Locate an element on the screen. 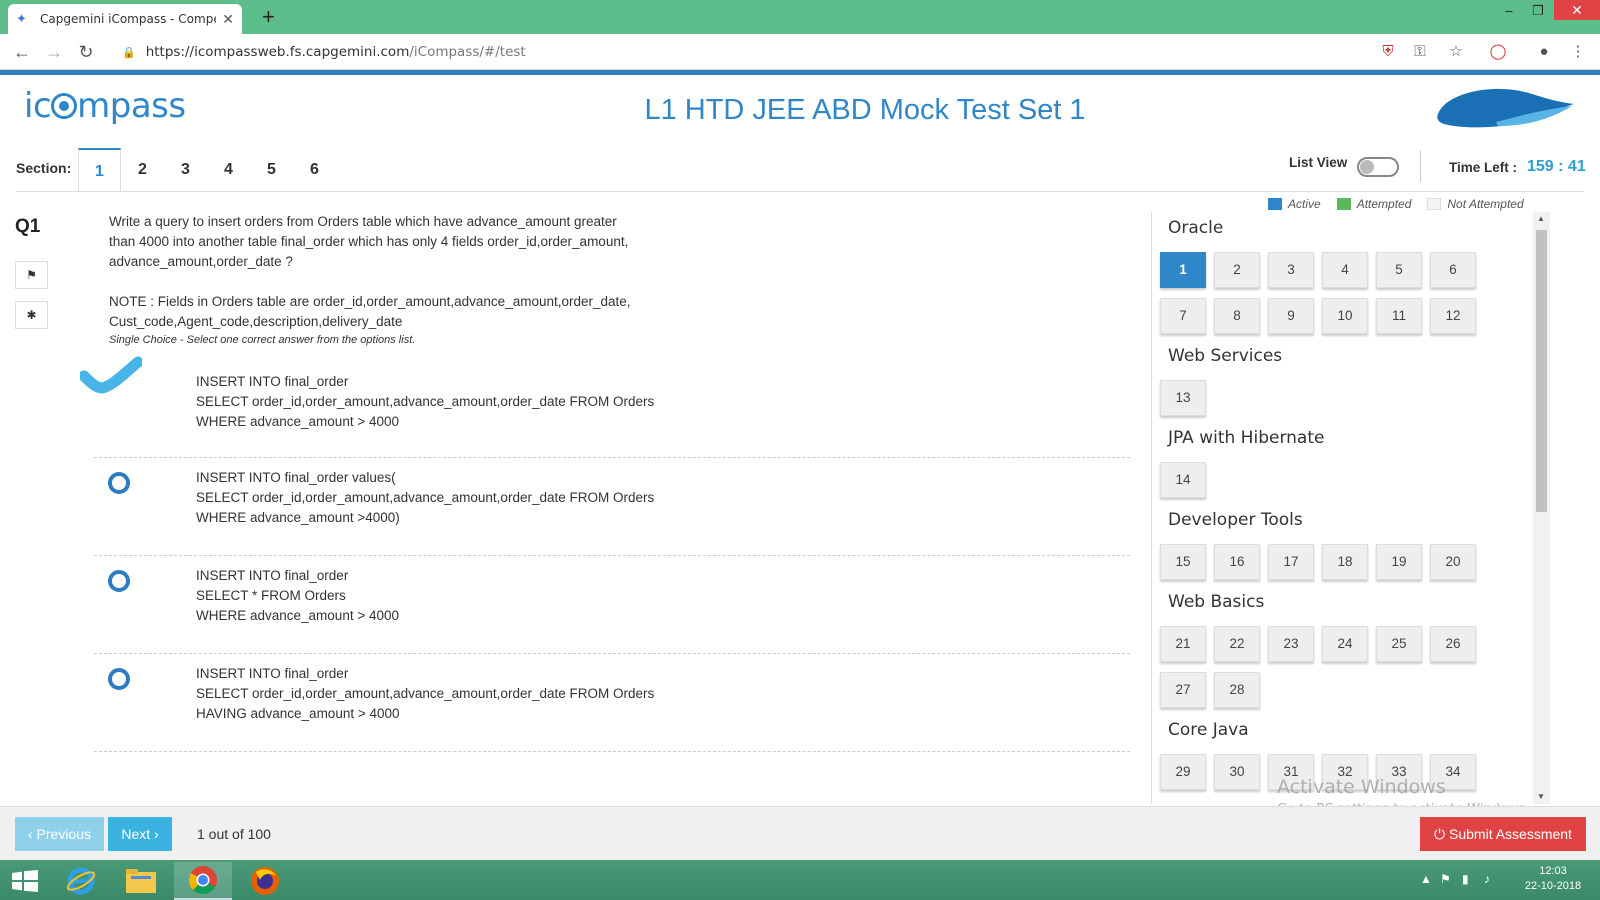 The image size is (1600, 900). group-title: JPA with Hibernate is located at coordinates (1246, 438).